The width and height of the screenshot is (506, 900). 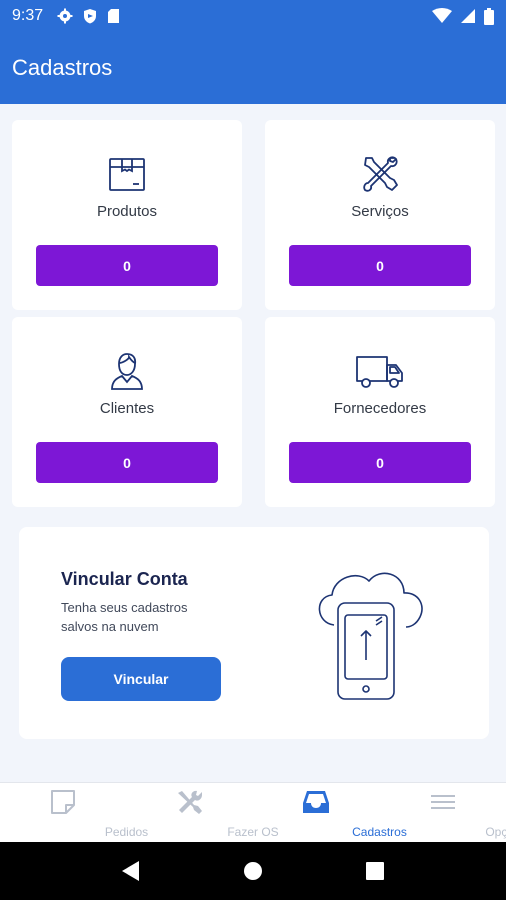 What do you see at coordinates (63, 802) in the screenshot?
I see `note-icon` at bounding box center [63, 802].